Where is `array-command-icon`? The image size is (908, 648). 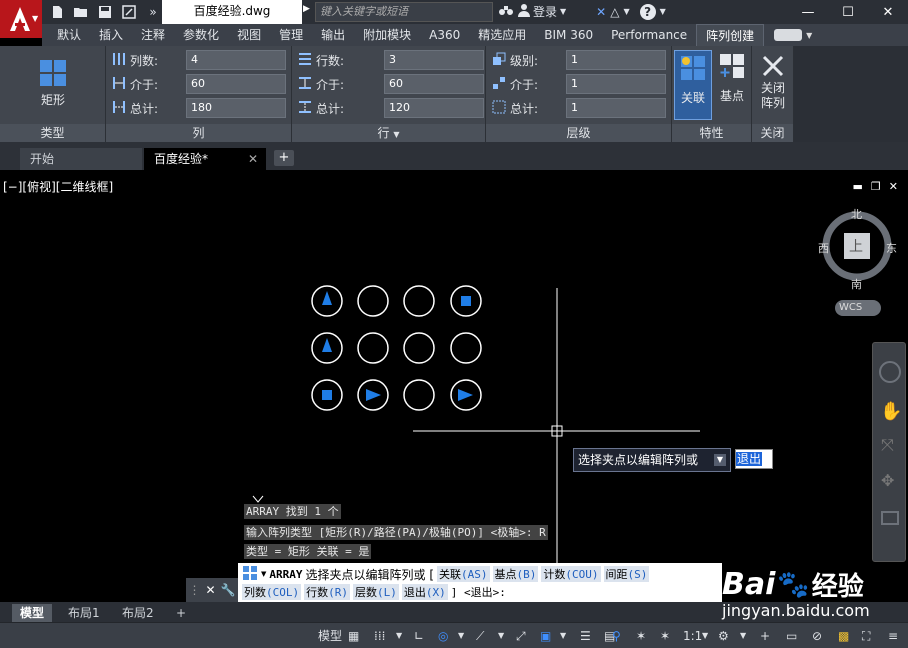 array-command-icon is located at coordinates (250, 574).